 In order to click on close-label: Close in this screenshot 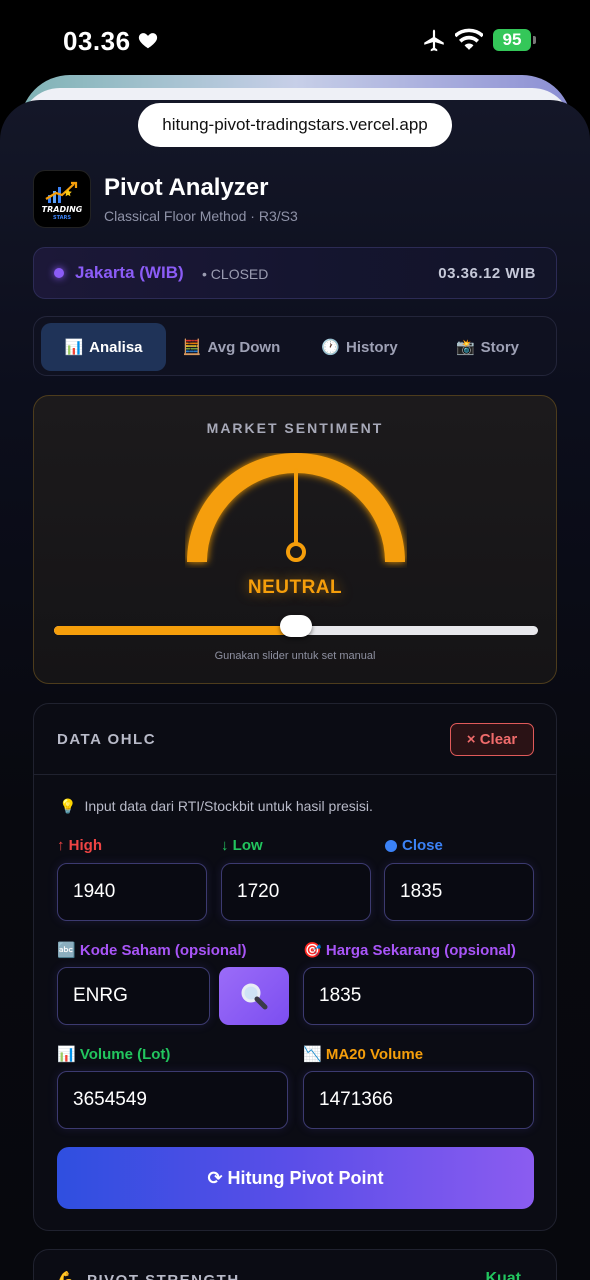, I will do `click(422, 845)`.